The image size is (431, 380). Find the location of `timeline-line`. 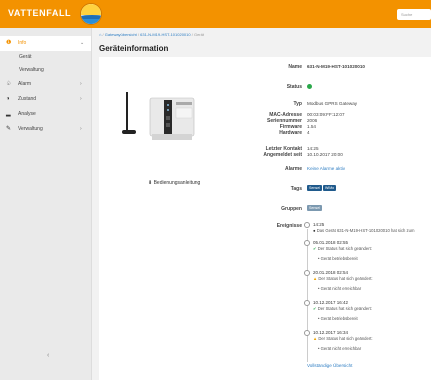

timeline-line is located at coordinates (307, 295).